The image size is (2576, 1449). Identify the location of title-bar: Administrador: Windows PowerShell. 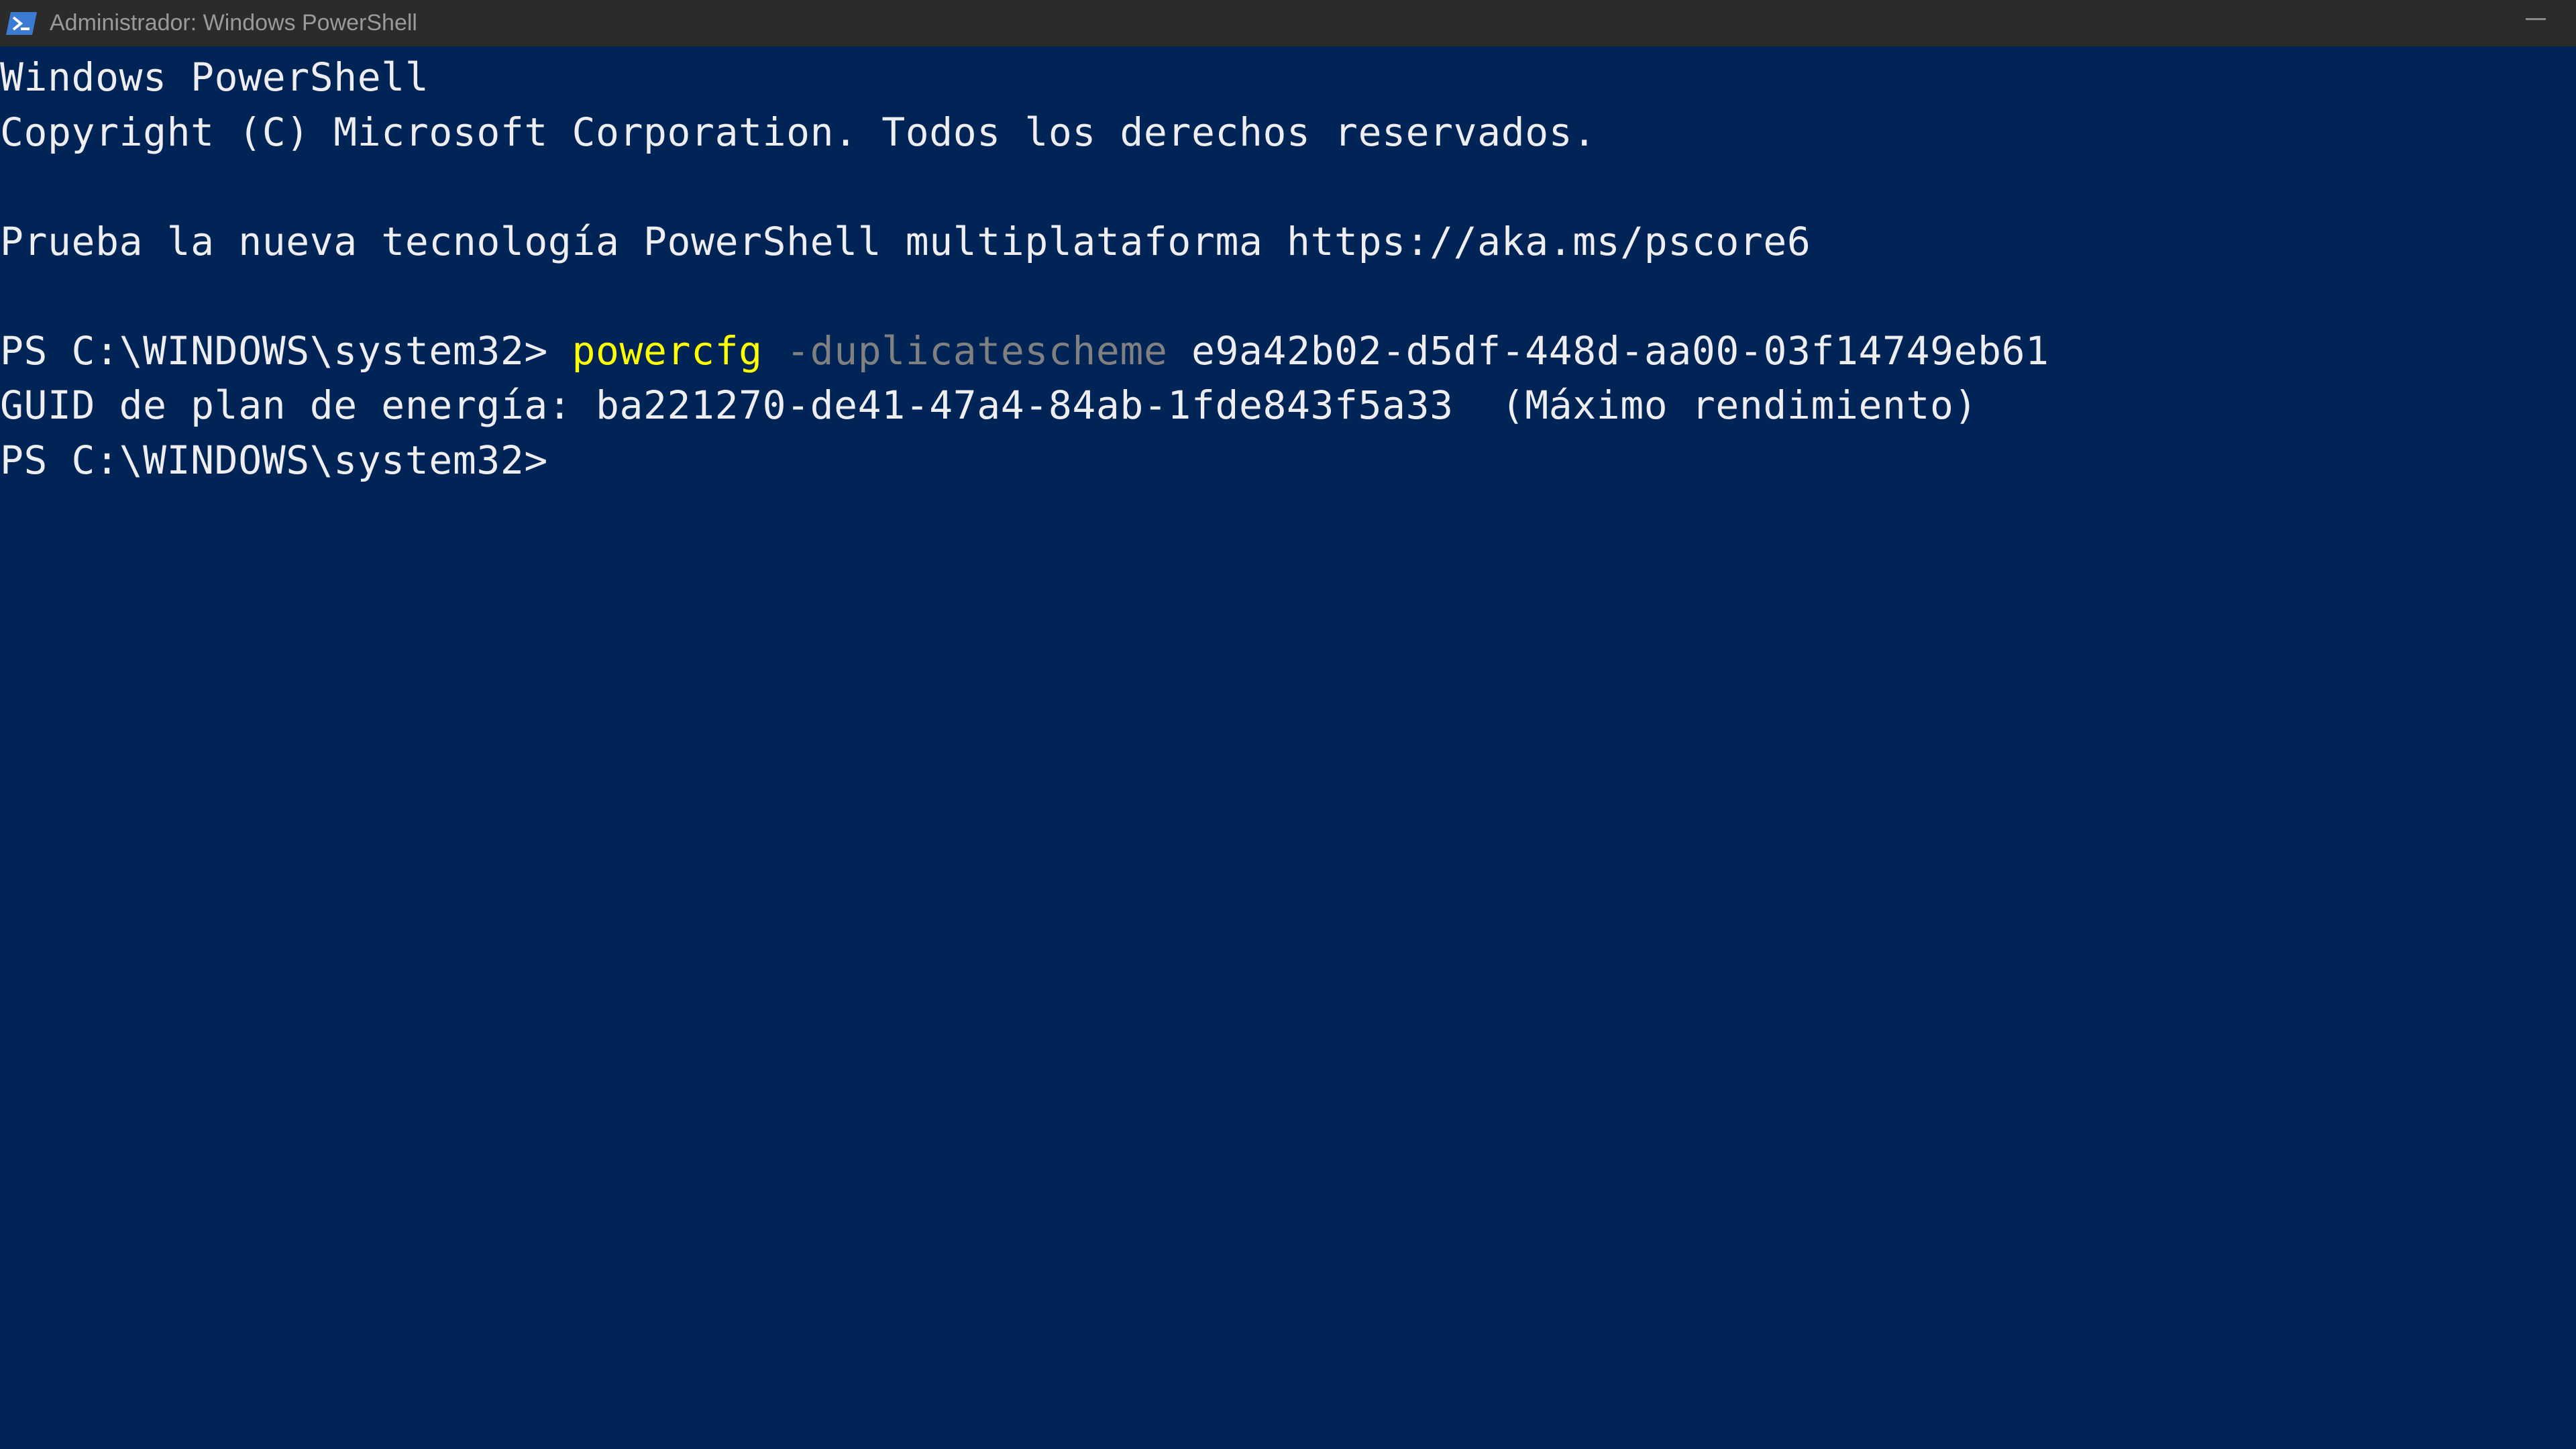
(1288, 23).